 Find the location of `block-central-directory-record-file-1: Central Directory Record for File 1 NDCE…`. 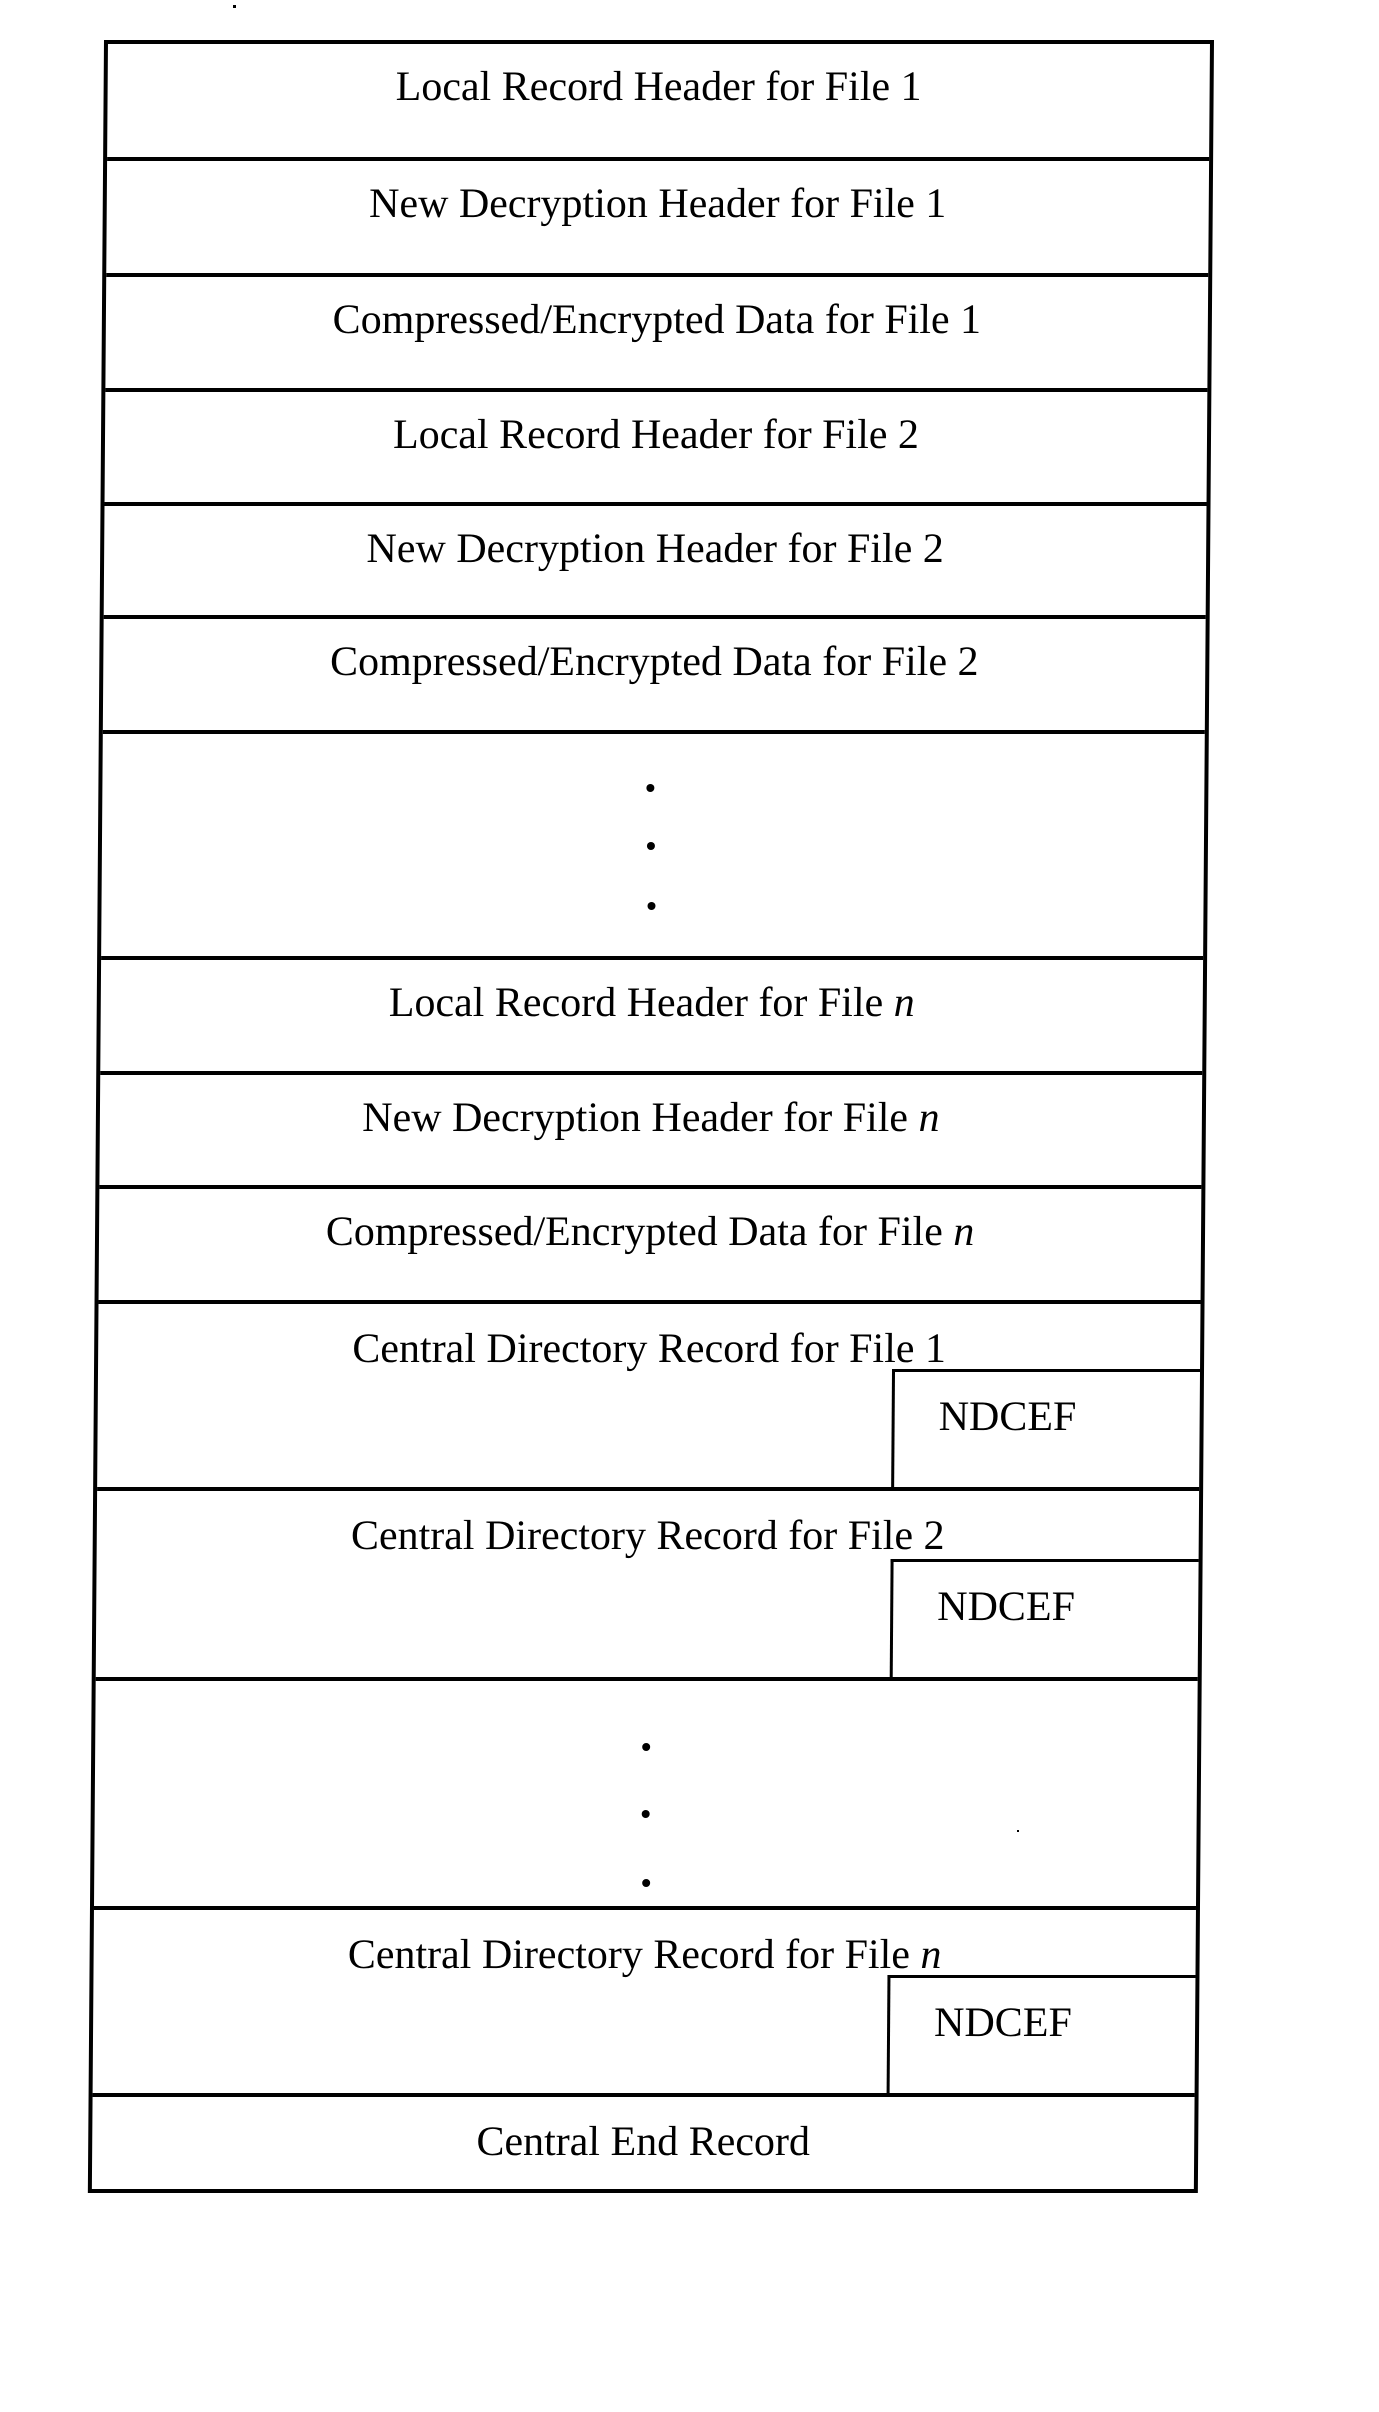

block-central-directory-record-file-1: Central Directory Record for File 1 NDCE… is located at coordinates (649, 1397).